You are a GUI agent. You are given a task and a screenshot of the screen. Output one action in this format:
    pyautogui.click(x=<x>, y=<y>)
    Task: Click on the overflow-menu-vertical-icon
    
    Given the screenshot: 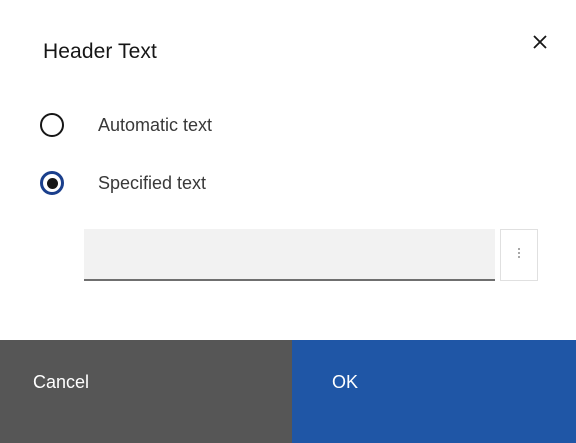 What is the action you would take?
    pyautogui.click(x=519, y=255)
    